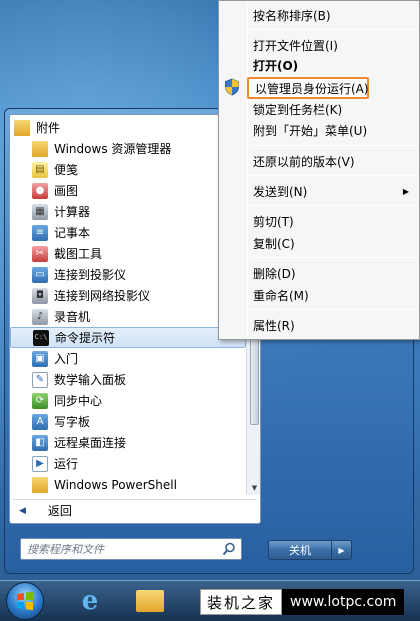  I want to click on sticky-notes-icon: ▤, so click(40, 169).